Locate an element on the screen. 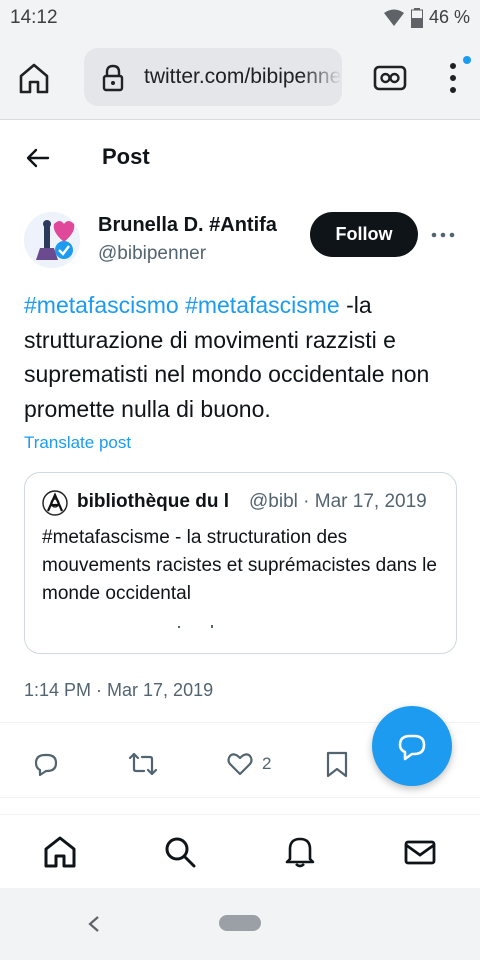 The image size is (480, 960). page-title: Post is located at coordinates (126, 156).